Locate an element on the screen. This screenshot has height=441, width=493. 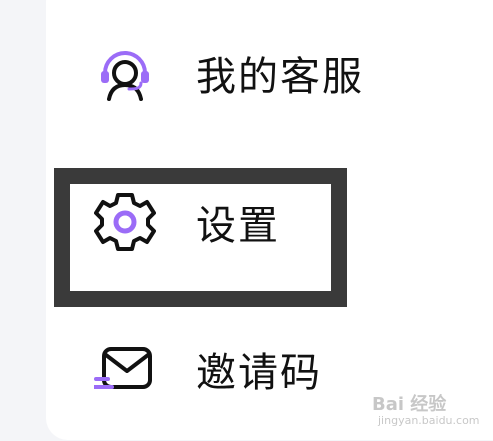
menu-item-customer-service: 我的客服 is located at coordinates (270, 73).